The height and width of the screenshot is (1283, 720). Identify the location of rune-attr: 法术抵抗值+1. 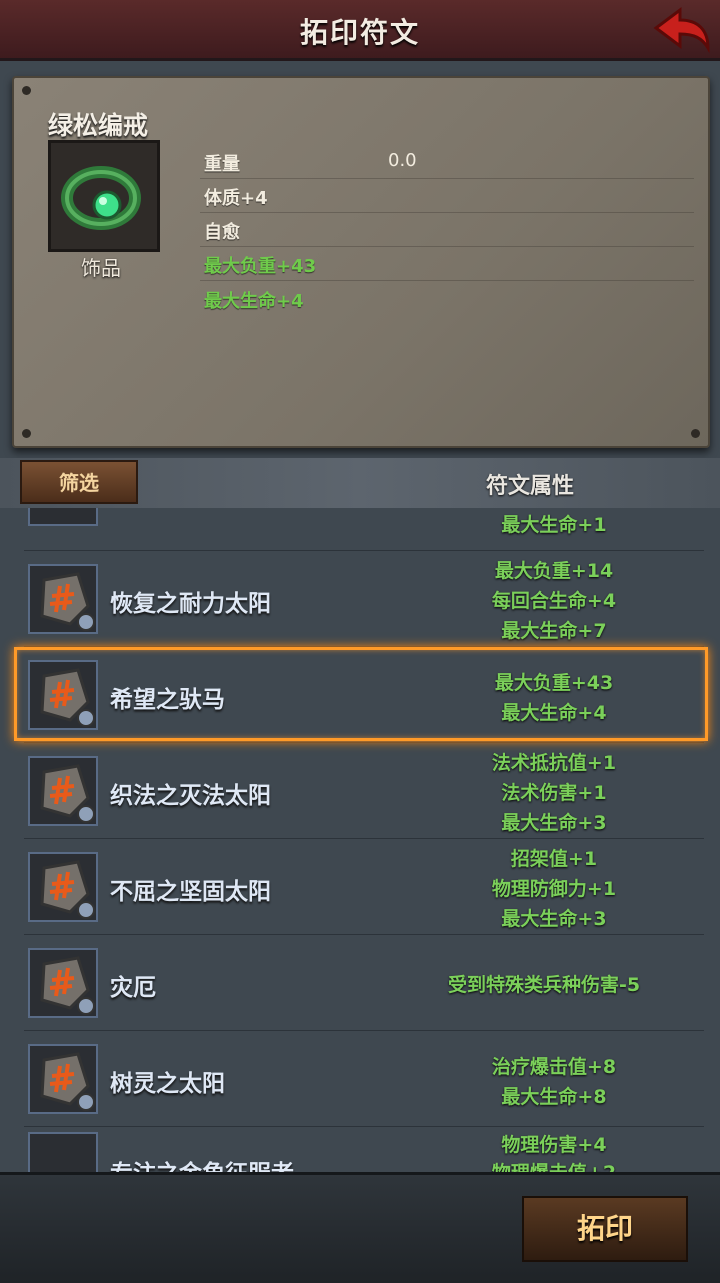
(554, 763).